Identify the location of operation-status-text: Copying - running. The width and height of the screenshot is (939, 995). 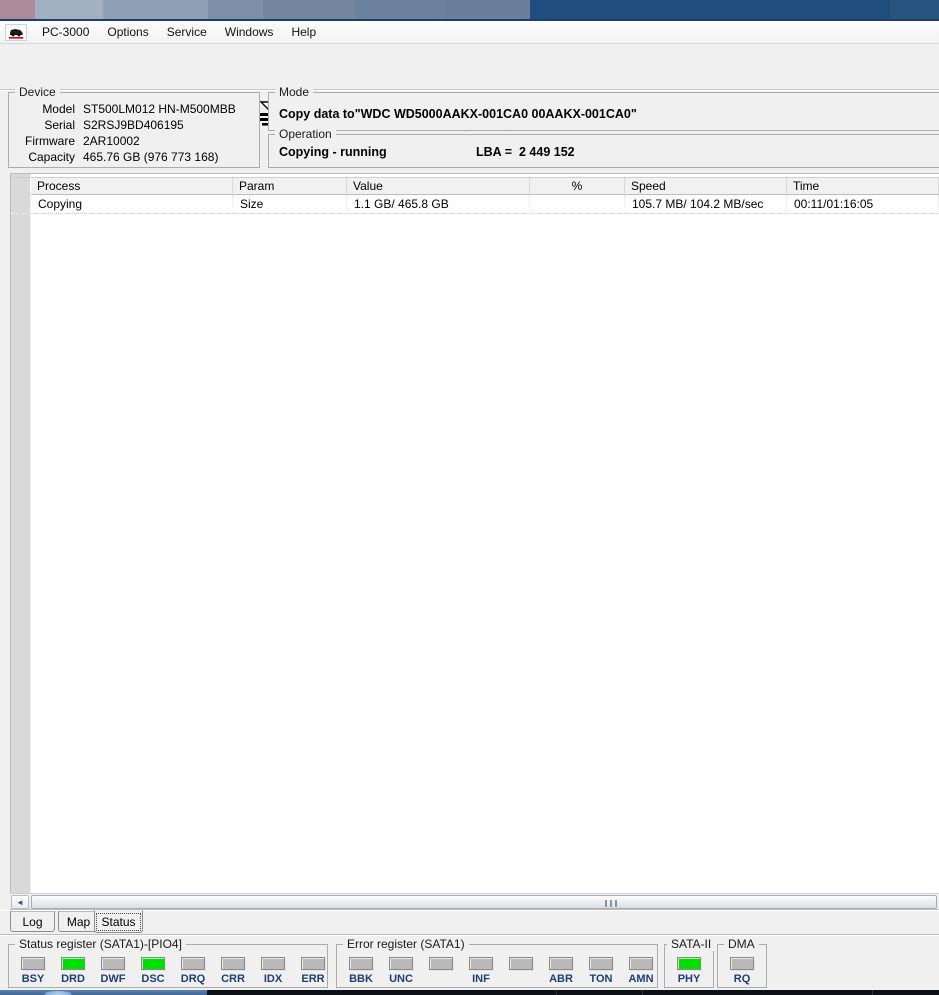
(333, 152).